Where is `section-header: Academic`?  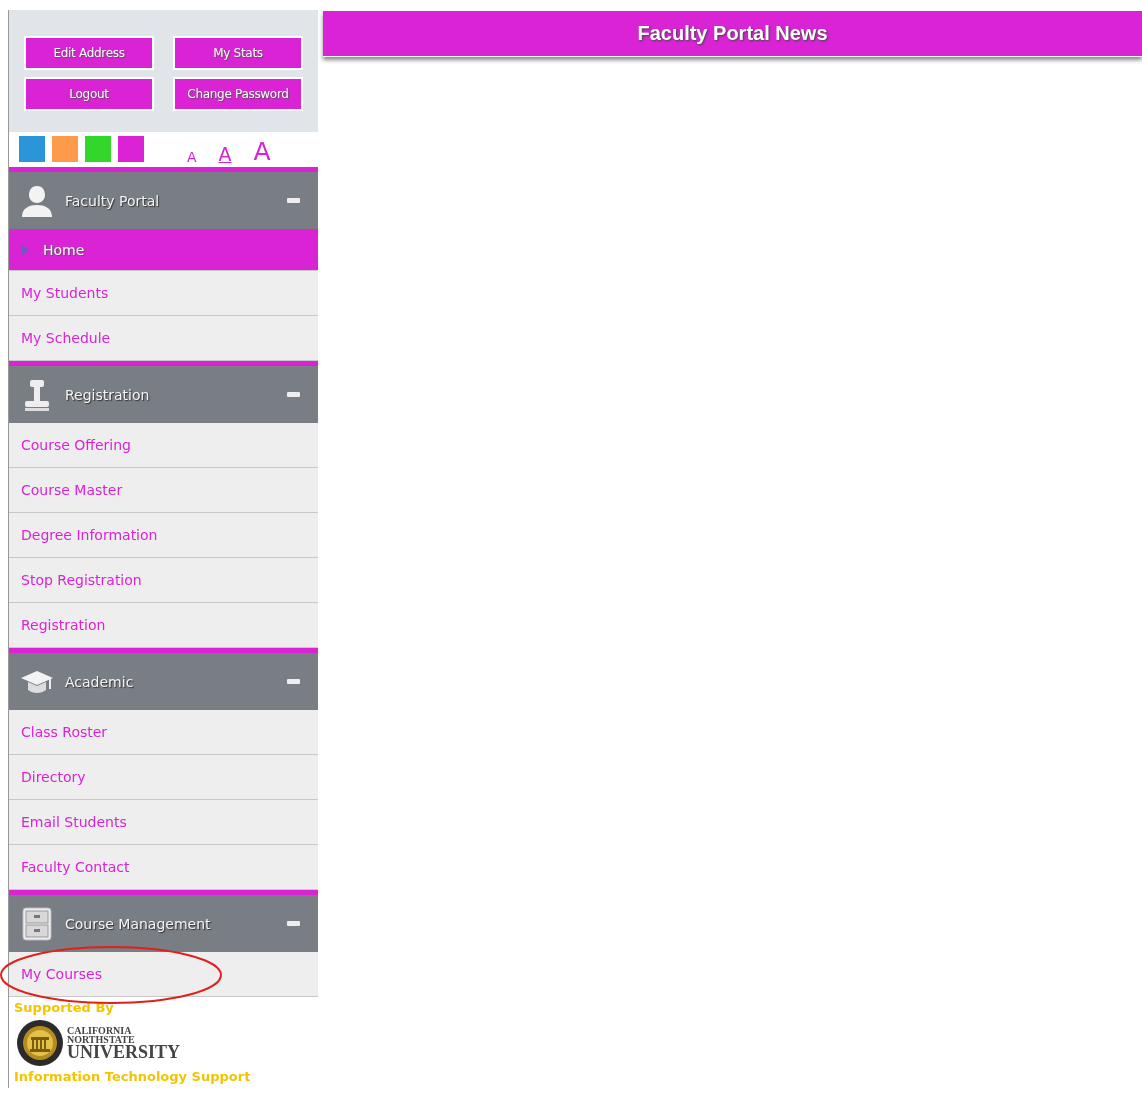
section-header: Academic is located at coordinates (163, 679).